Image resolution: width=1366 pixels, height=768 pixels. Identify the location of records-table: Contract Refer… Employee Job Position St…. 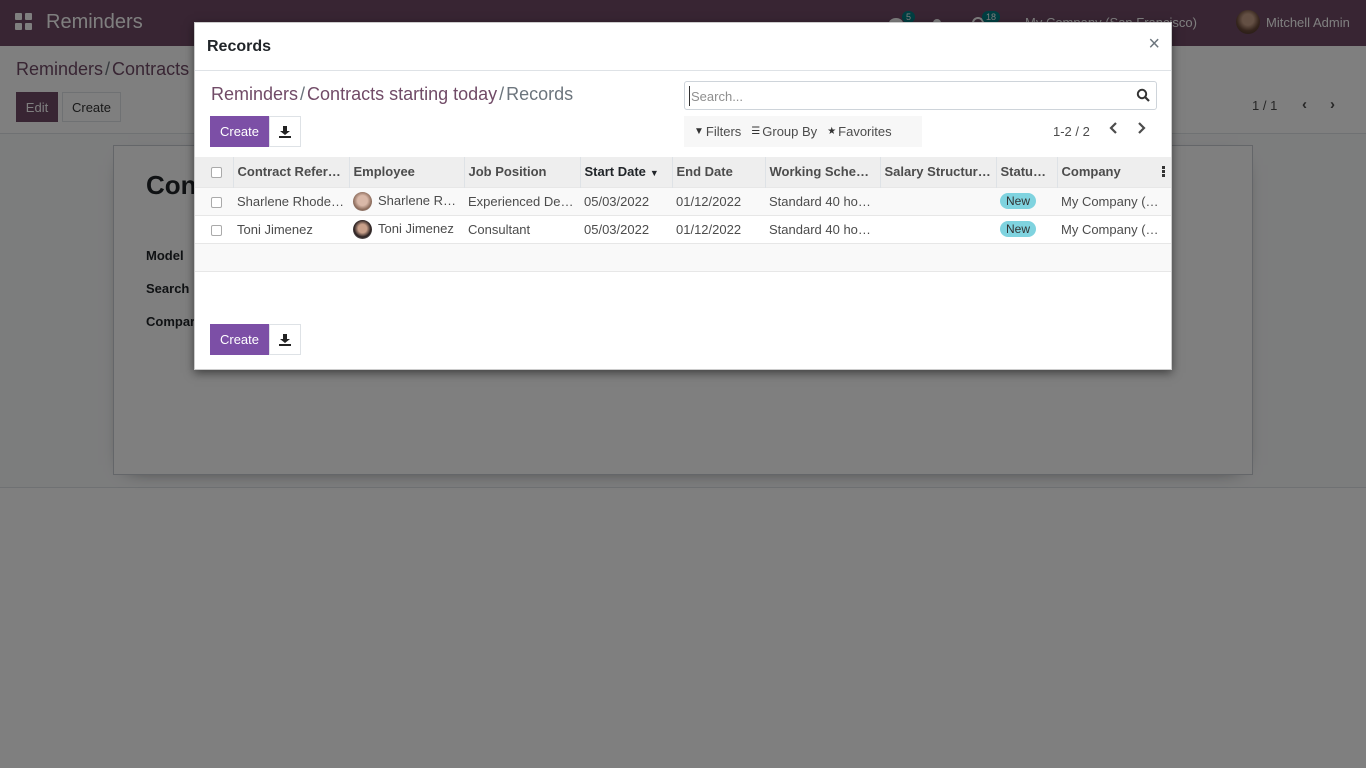
(683, 228).